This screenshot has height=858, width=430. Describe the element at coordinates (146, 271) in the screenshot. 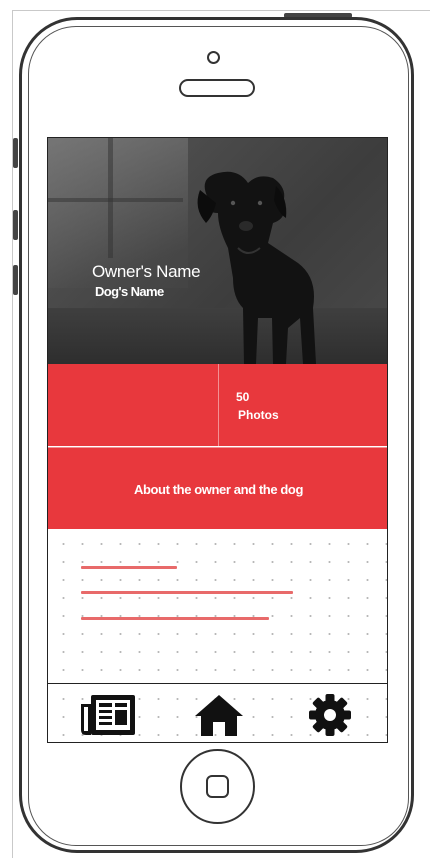

I see `owner-name: Owner's Name` at that location.